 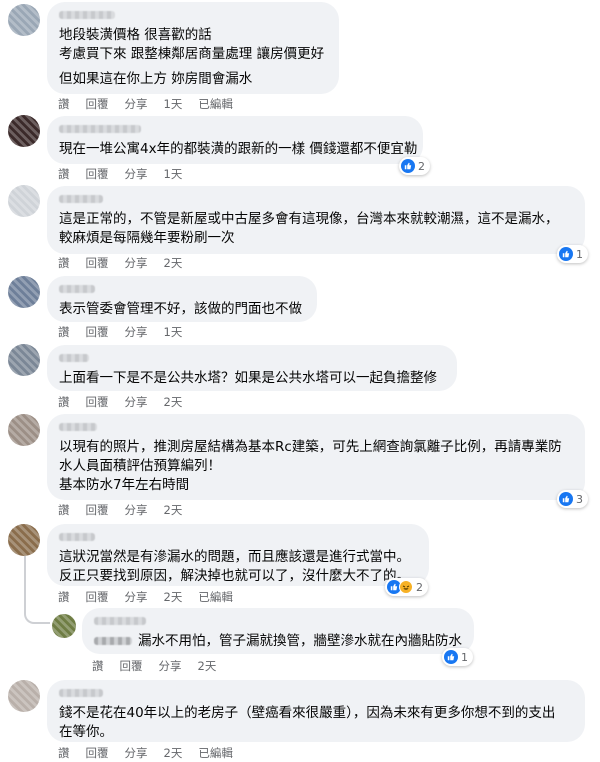 What do you see at coordinates (156, 79) in the screenshot?
I see `comment-text-line: 但如果這在你上方 妳房間會漏水` at bounding box center [156, 79].